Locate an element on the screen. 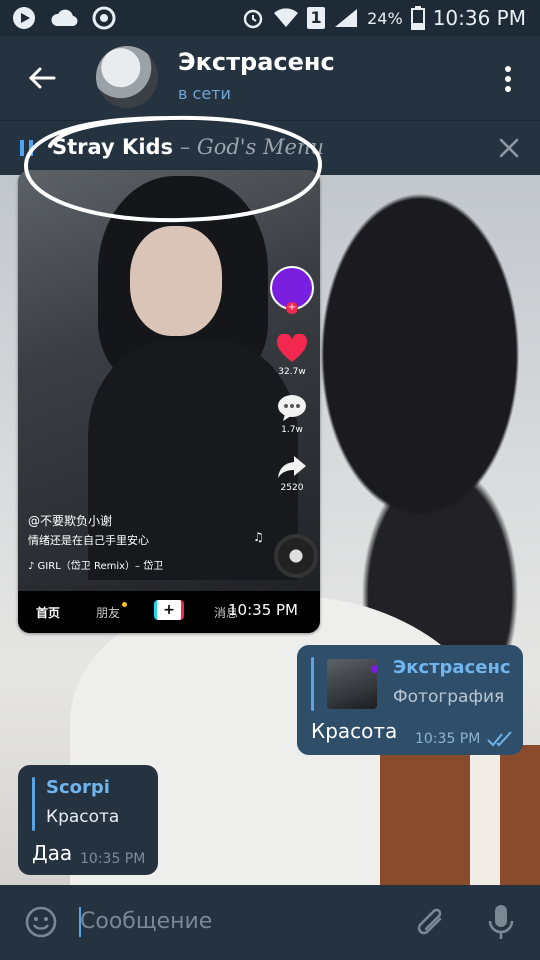 This screenshot has height=960, width=540. attach-icon is located at coordinates (431, 923).